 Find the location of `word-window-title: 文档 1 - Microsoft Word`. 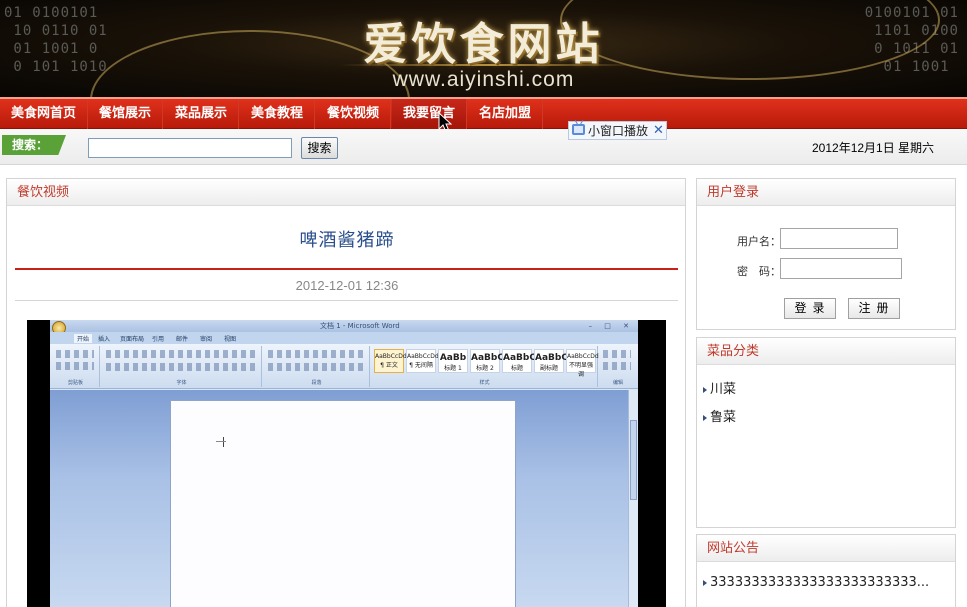

word-window-title: 文档 1 - Microsoft Word is located at coordinates (360, 326).